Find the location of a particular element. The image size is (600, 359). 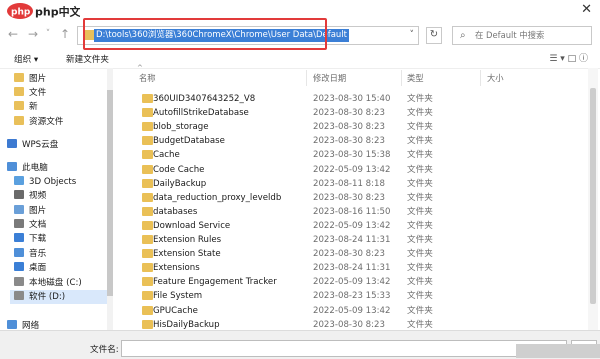

chevron-down-icon: ˅ is located at coordinates (412, 35).